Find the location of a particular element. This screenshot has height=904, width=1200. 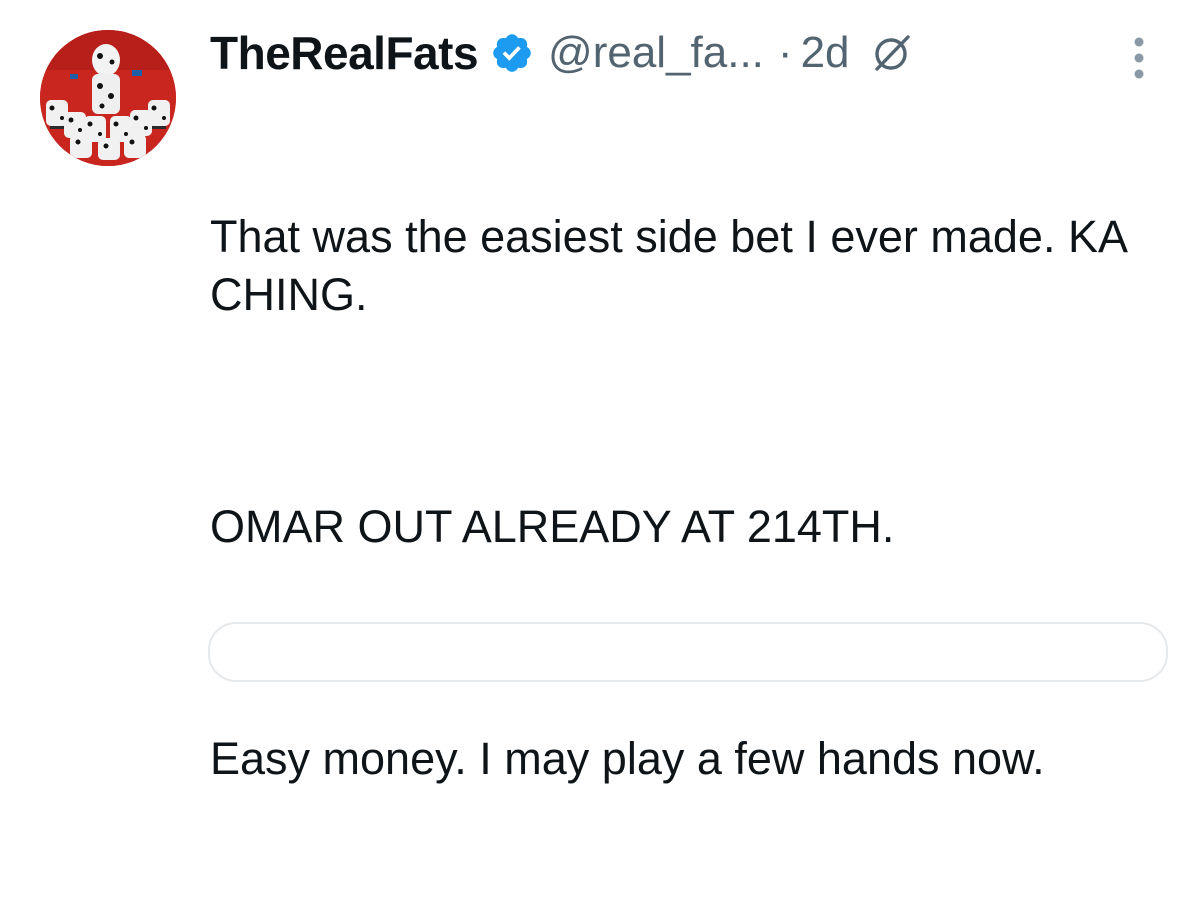

tweet-header: TheRealFats @real_fa... · 2d is located at coordinates (561, 53).